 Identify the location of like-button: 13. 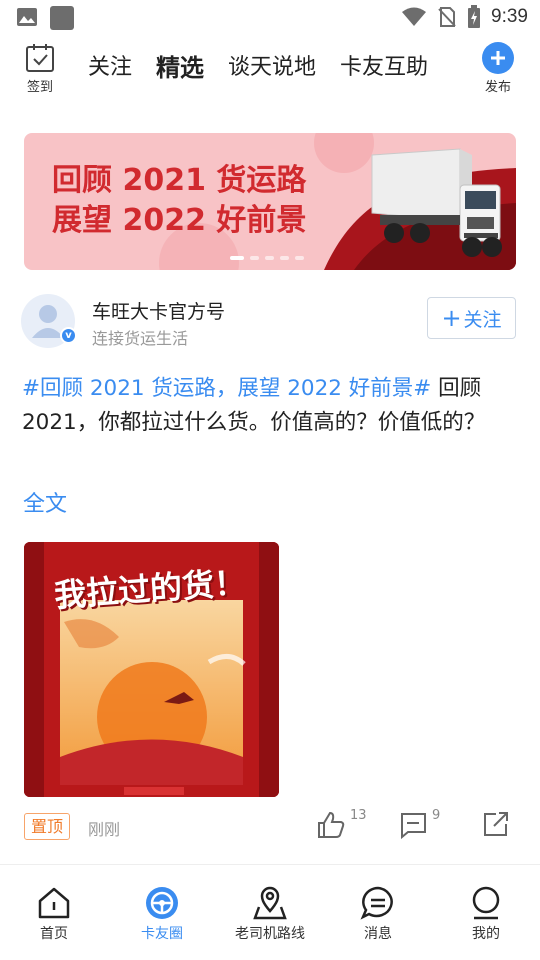
(341, 824).